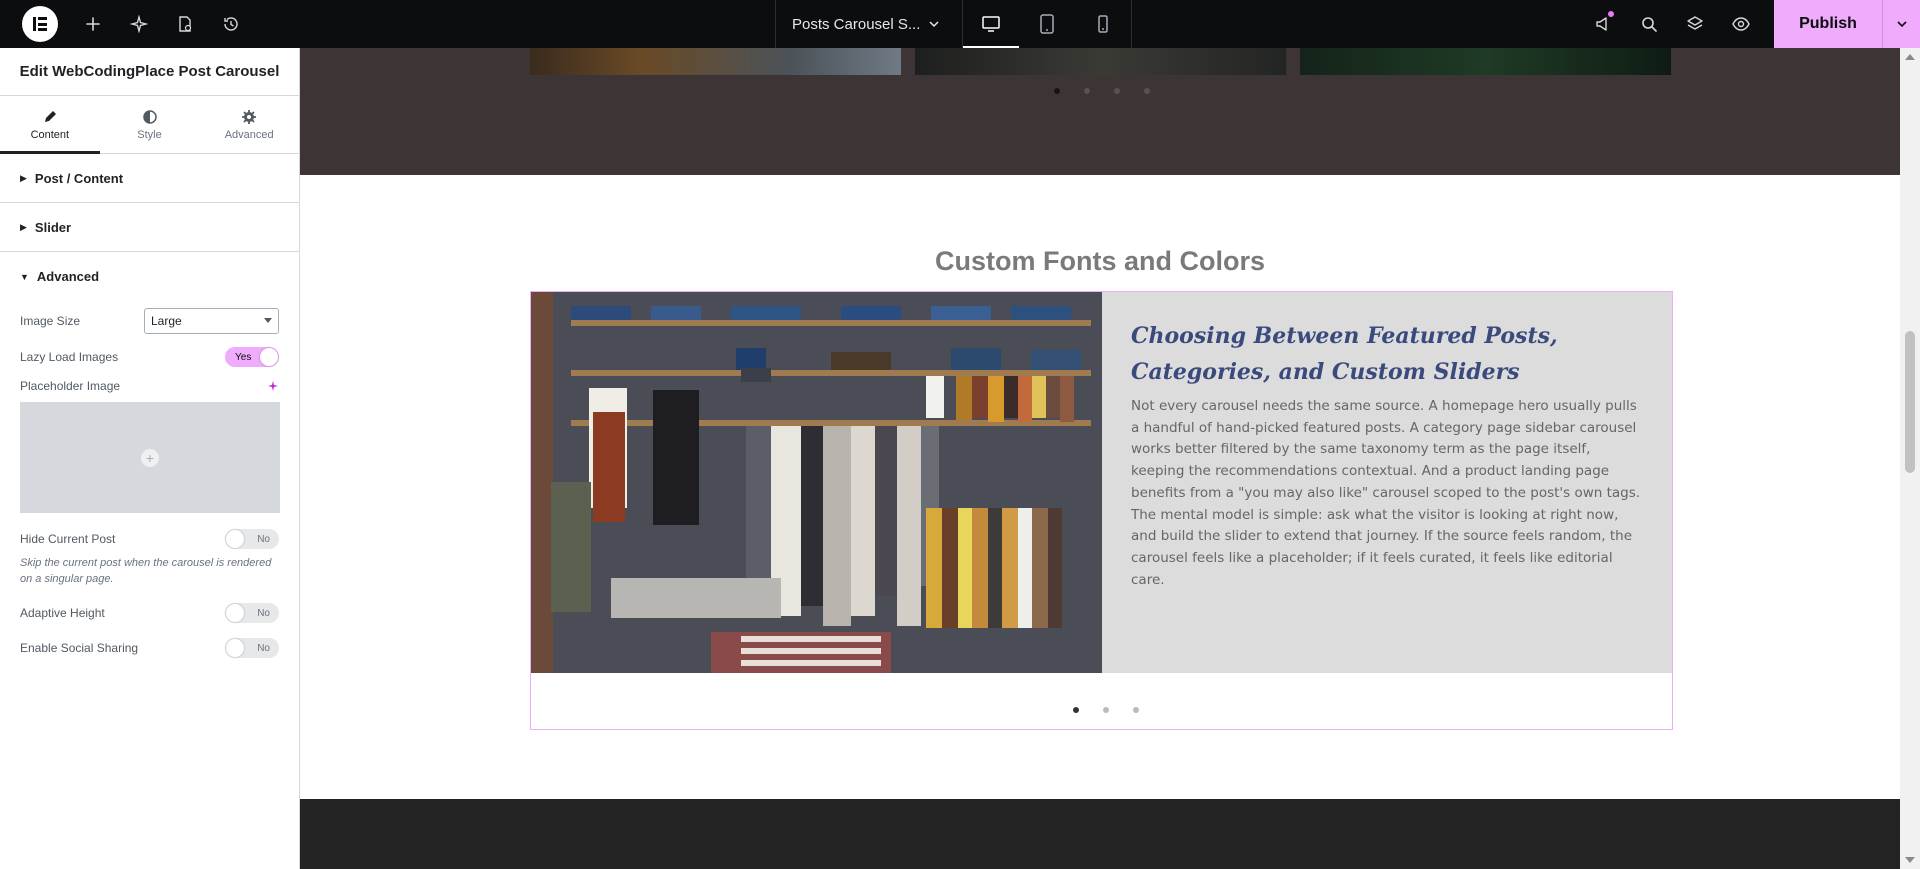  Describe the element at coordinates (252, 613) in the screenshot. I see `adaptive-height-toggle: No` at that location.